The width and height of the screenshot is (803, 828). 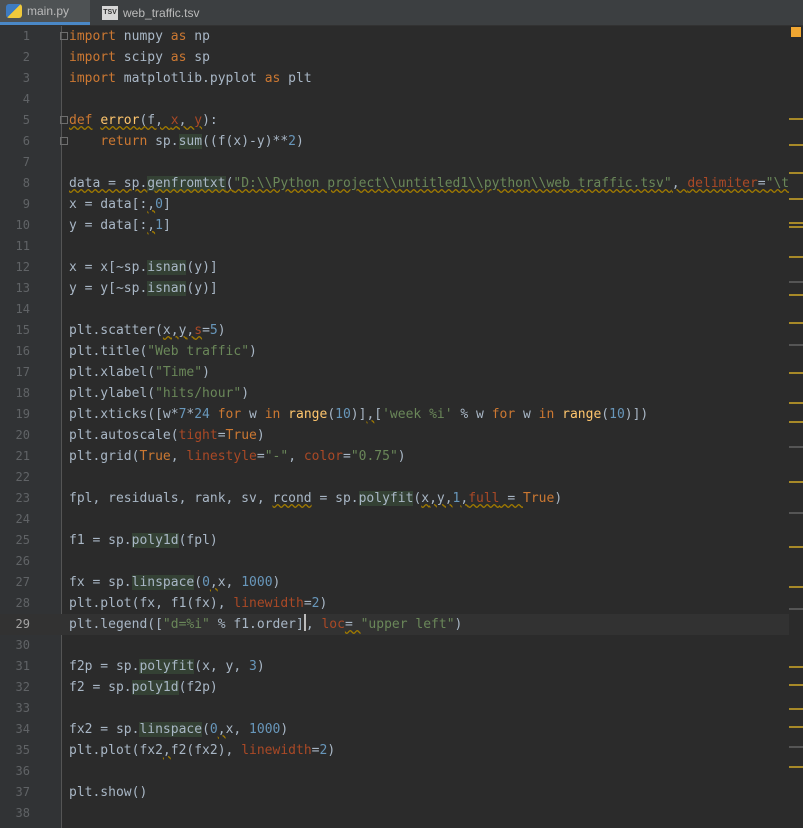 I want to click on line-number: 10, so click(x=15, y=225).